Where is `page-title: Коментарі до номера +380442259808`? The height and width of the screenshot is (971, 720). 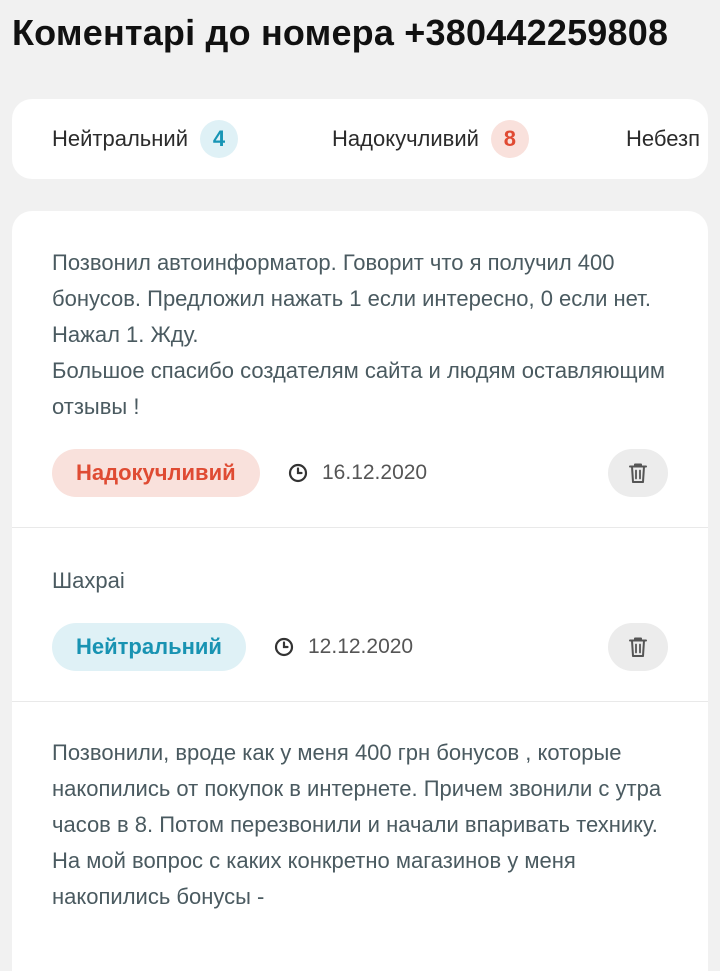
page-title: Коментарі до номера +380442259808 is located at coordinates (340, 32).